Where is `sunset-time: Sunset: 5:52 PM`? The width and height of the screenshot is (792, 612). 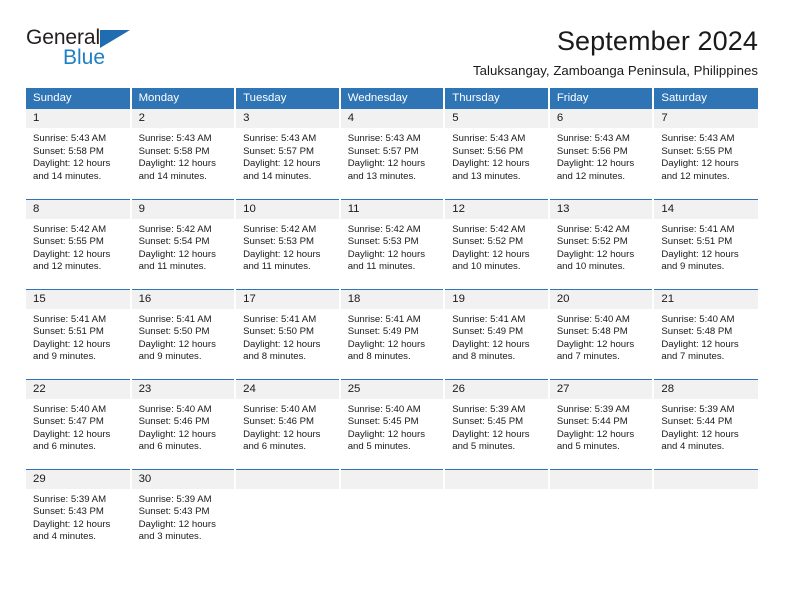
sunset-time: Sunset: 5:52 PM is located at coordinates (488, 242).